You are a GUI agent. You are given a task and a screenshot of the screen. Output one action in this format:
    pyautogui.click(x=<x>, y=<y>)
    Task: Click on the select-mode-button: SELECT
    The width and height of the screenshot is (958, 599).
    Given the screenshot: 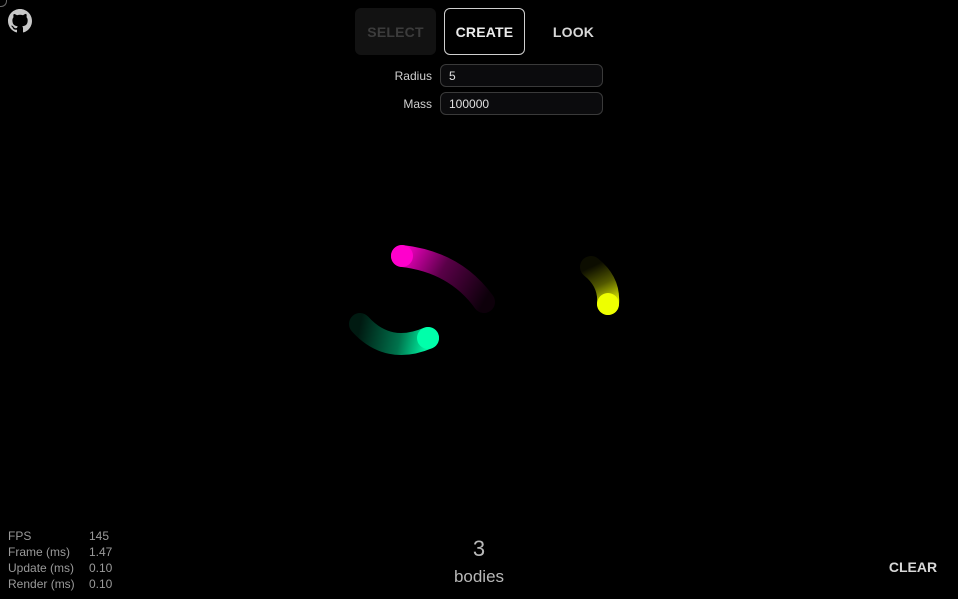 What is the action you would take?
    pyautogui.click(x=395, y=31)
    